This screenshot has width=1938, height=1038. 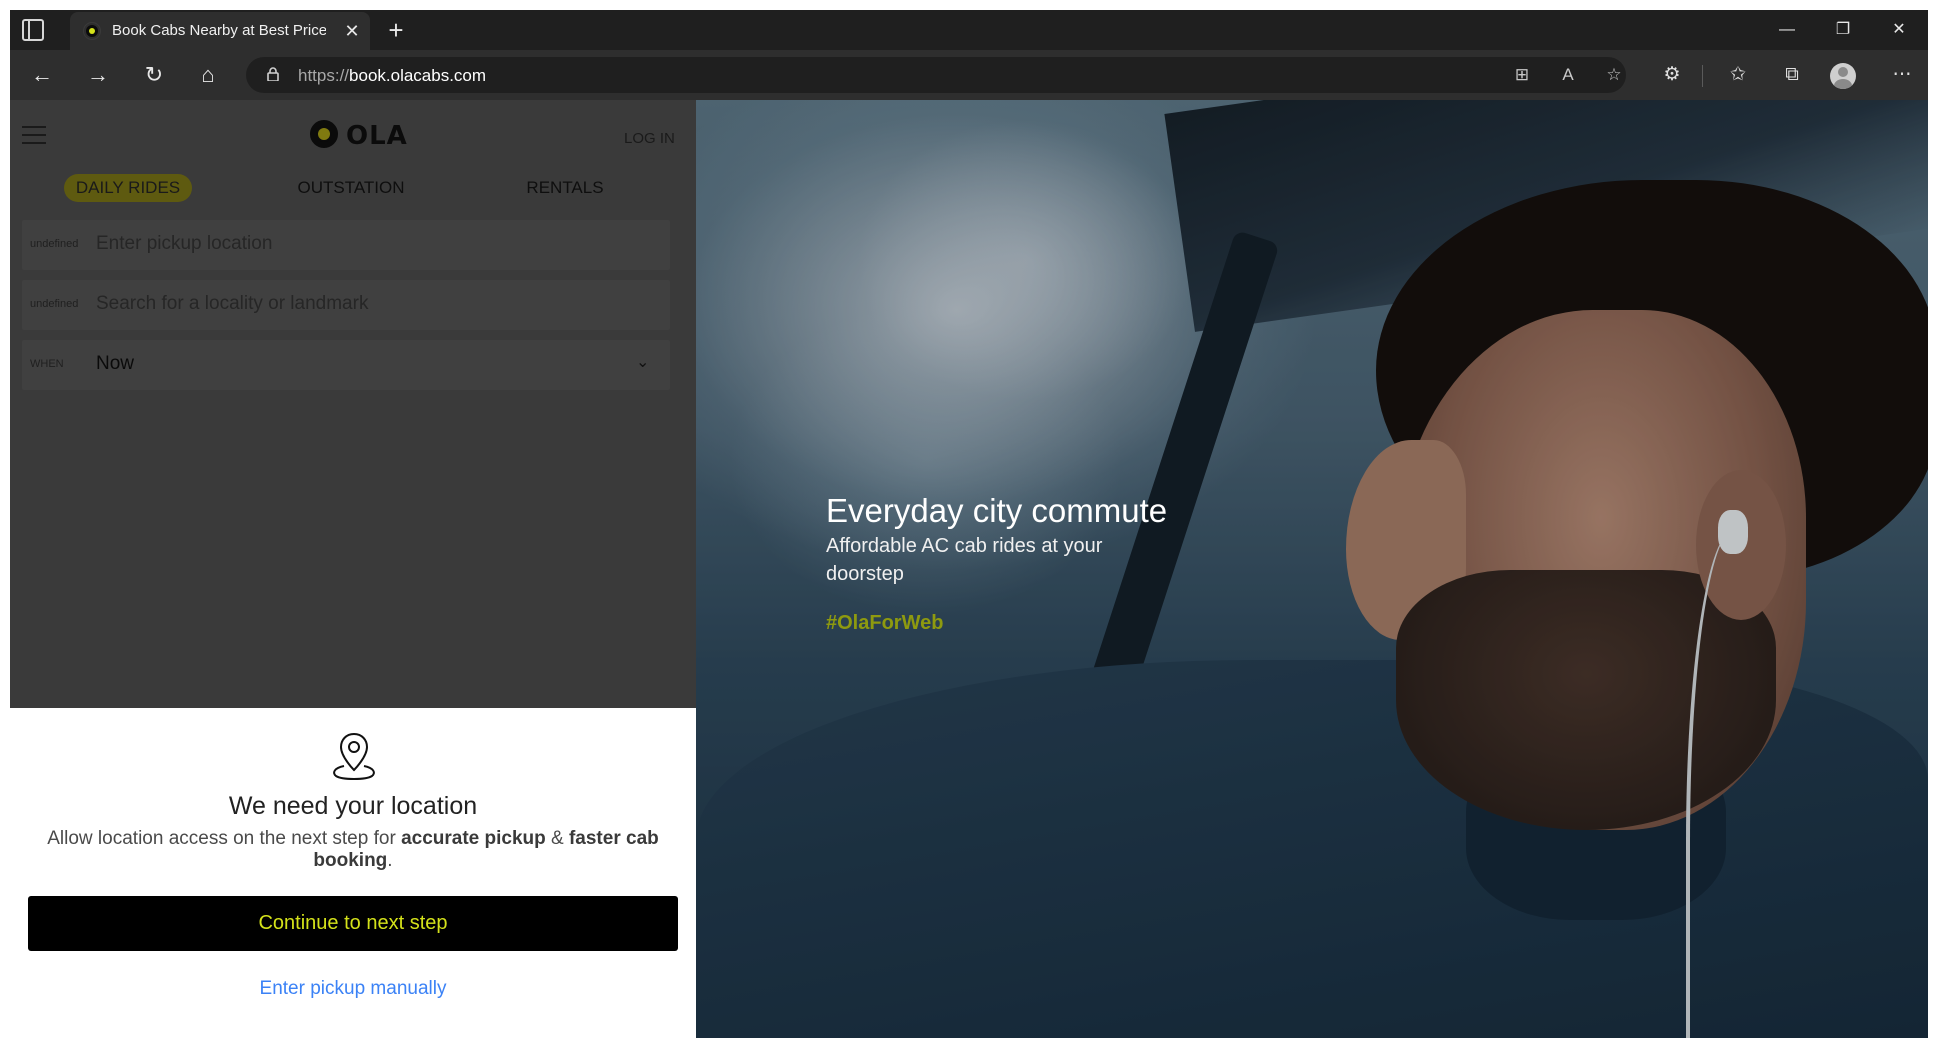 I want to click on minimize-icon: —, so click(x=1787, y=30).